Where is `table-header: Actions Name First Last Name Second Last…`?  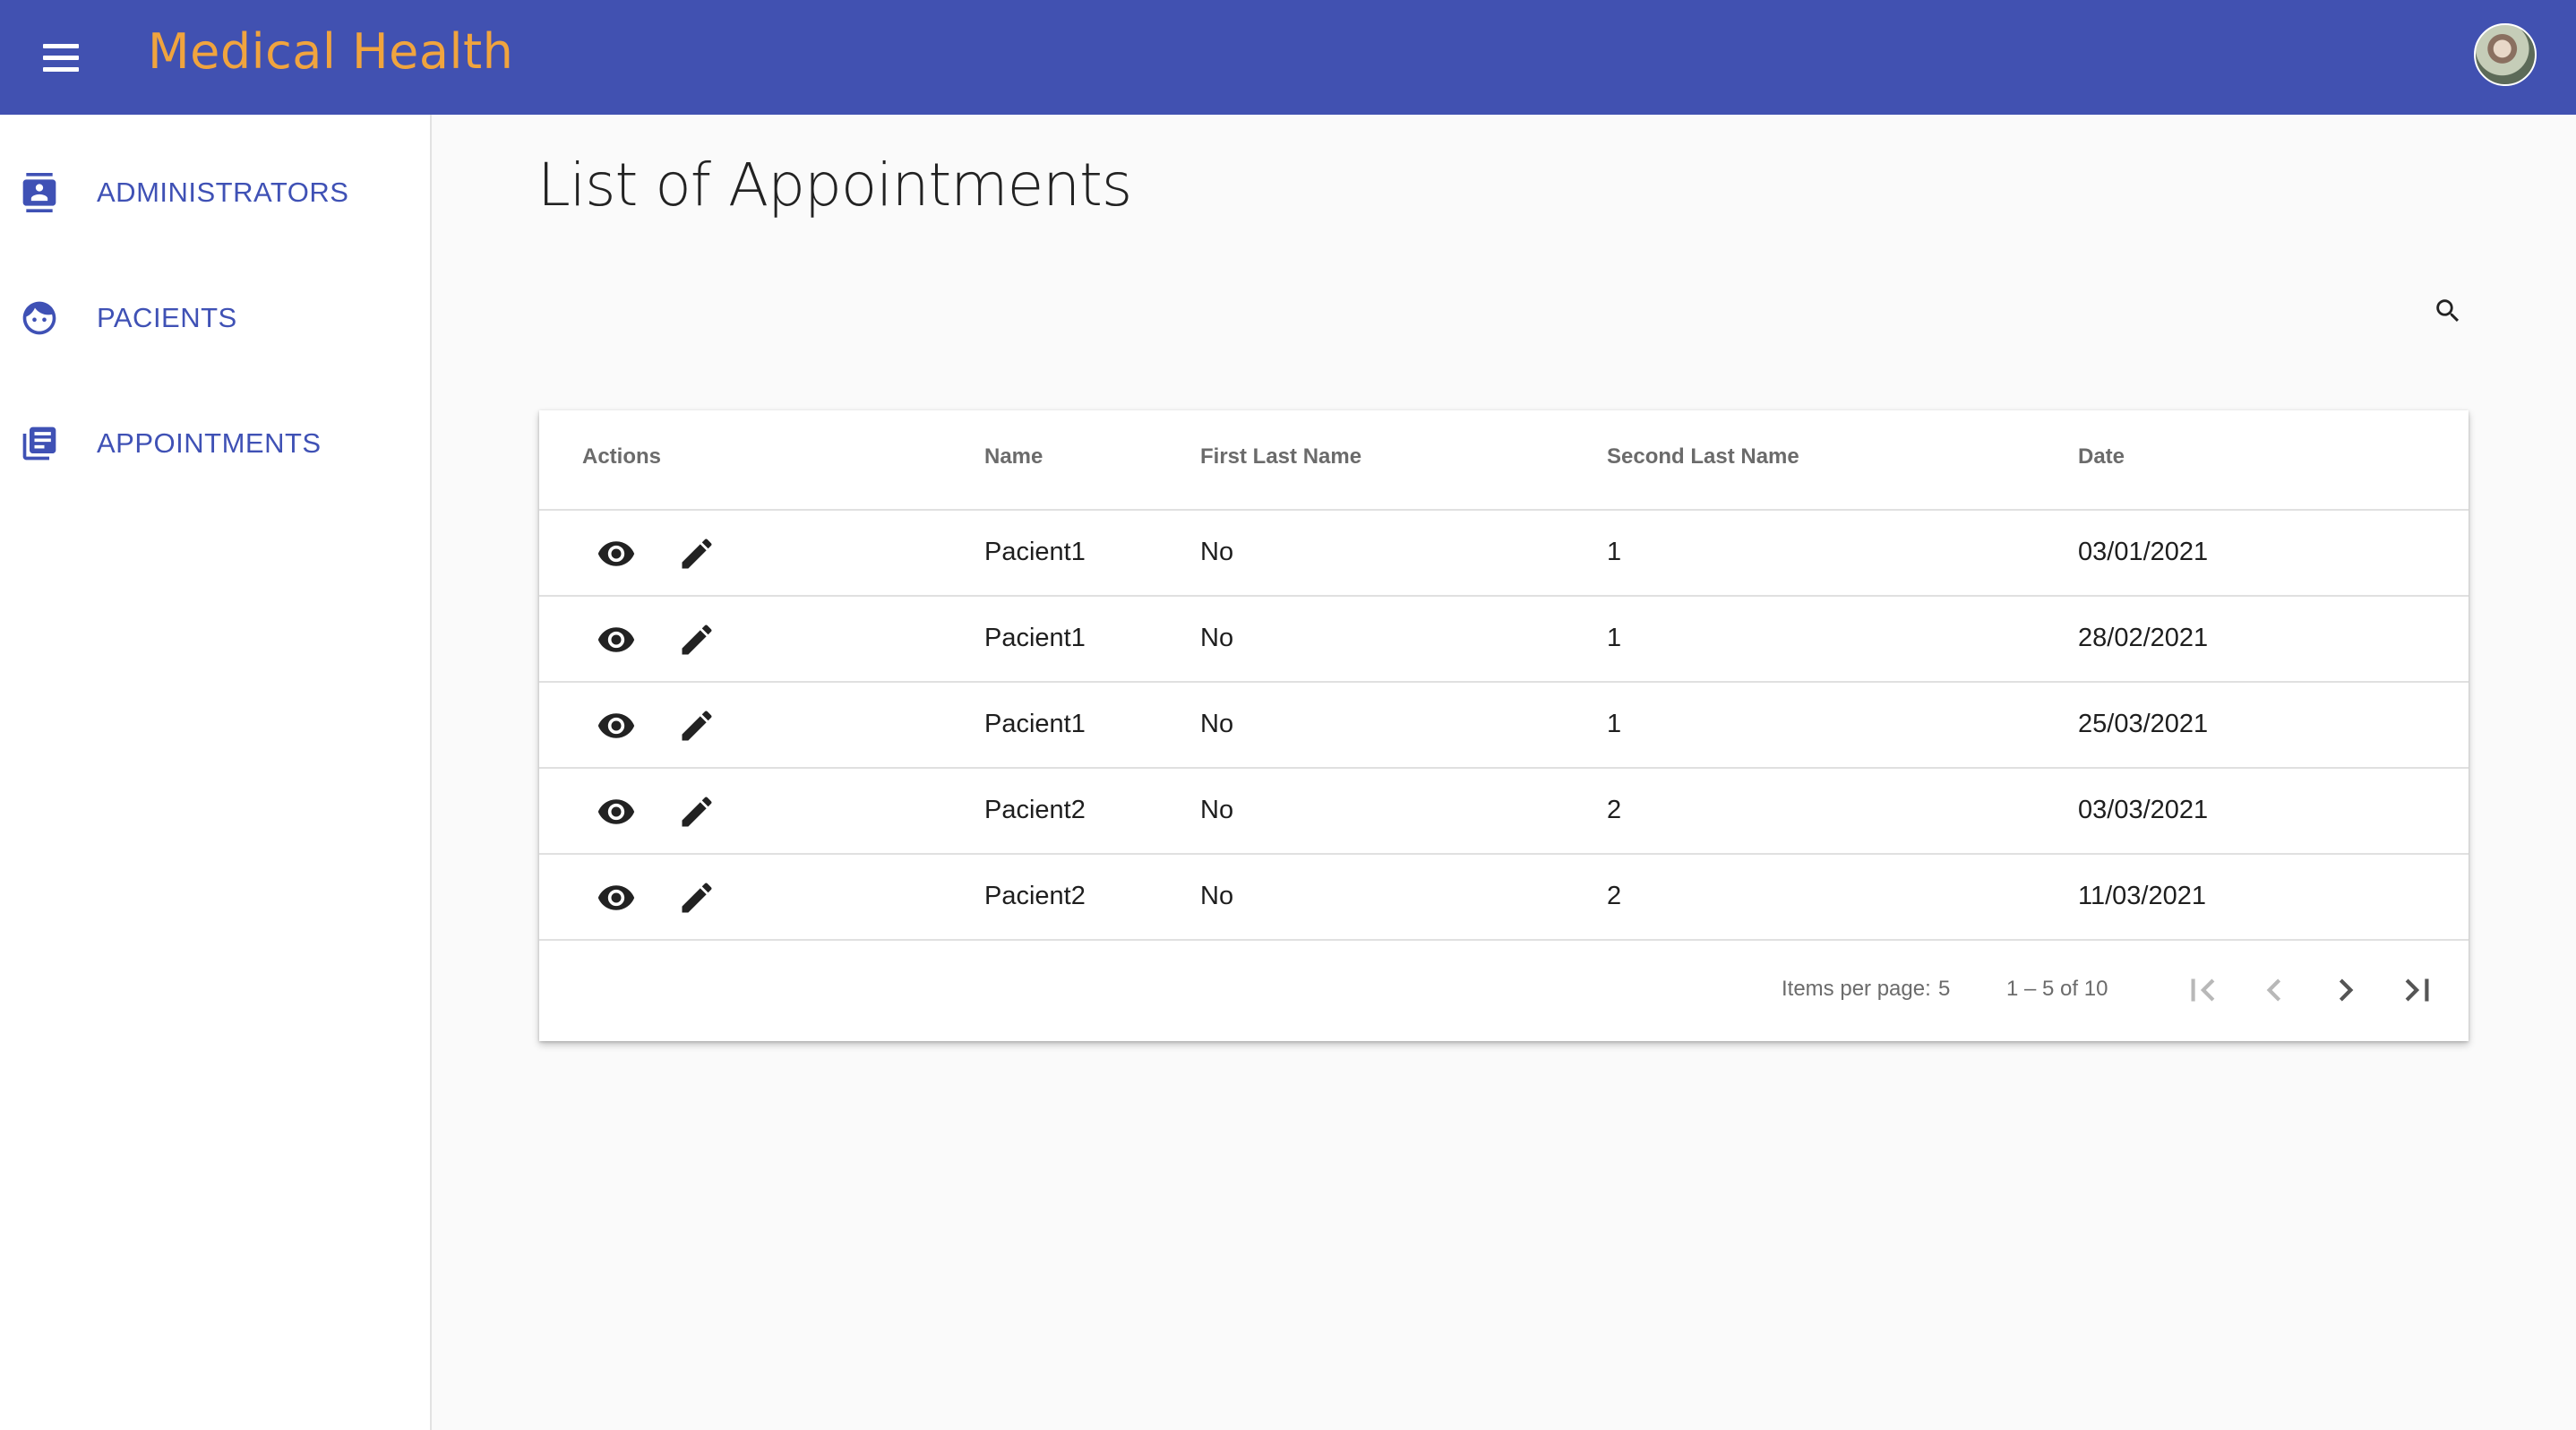 table-header: Actions Name First Last Name Second Last… is located at coordinates (1504, 460).